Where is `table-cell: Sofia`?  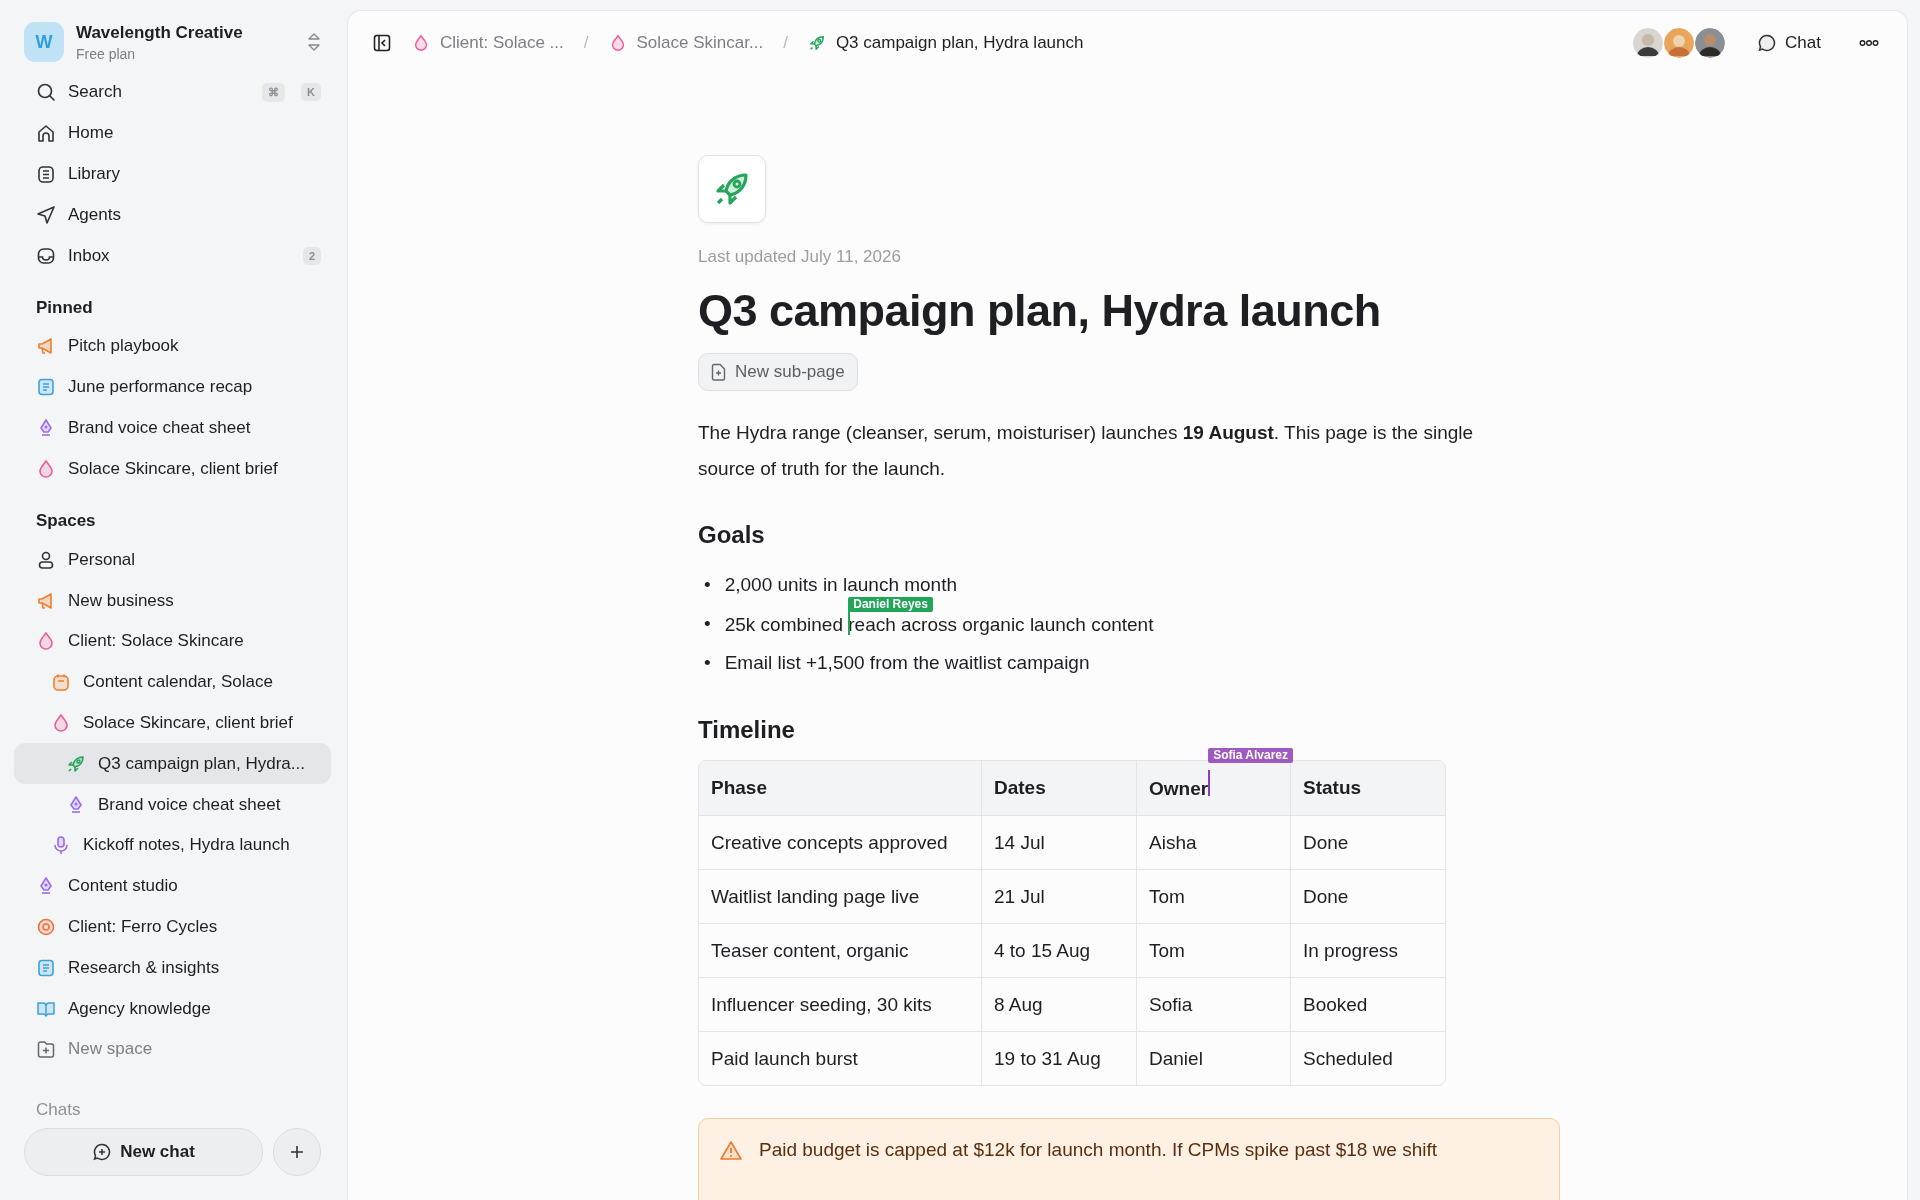 table-cell: Sofia is located at coordinates (1171, 1004).